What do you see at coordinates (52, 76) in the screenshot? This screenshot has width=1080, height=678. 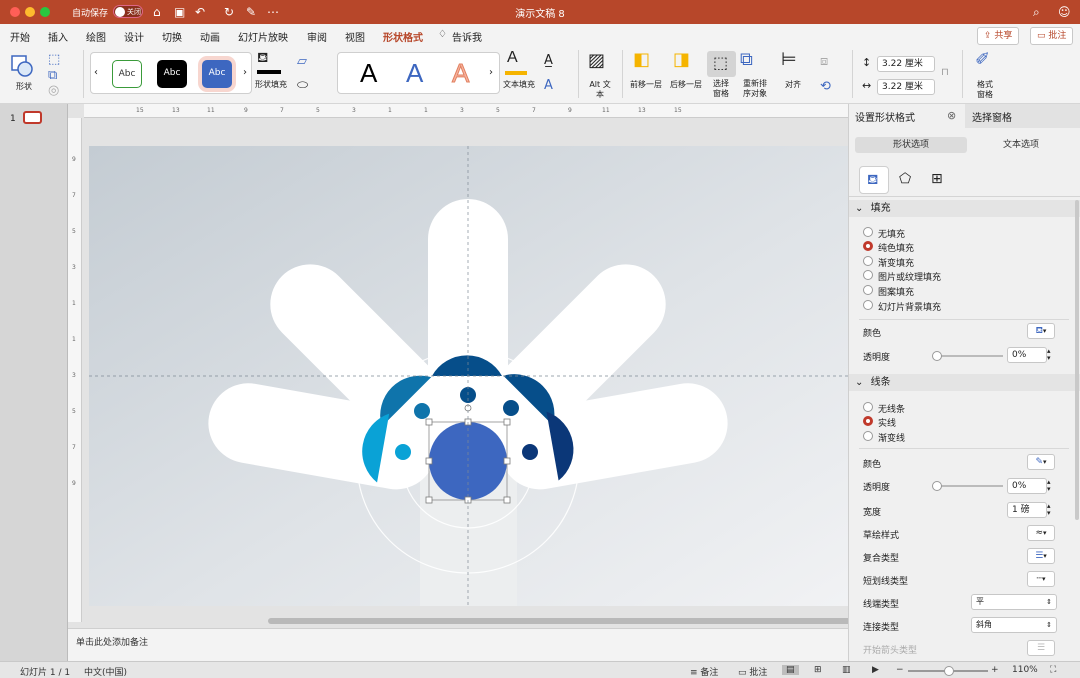 I see `text-box-icon: ⧉` at bounding box center [52, 76].